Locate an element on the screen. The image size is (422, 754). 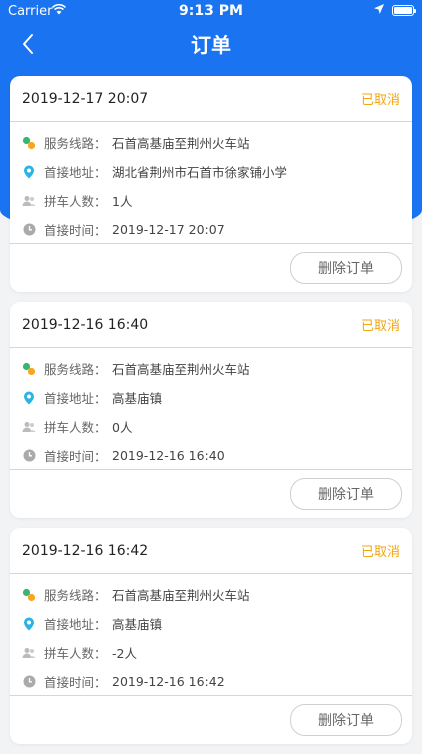
order-header: 2019-12-16 16:42 已取消 is located at coordinates (211, 551).